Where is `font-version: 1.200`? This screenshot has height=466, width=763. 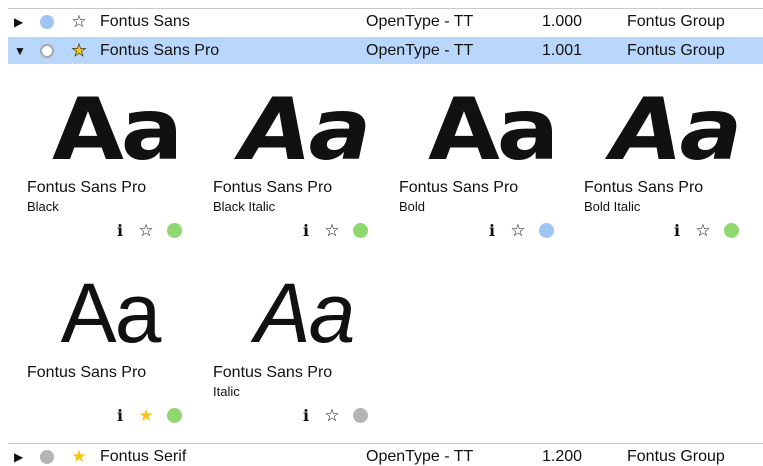
font-version: 1.200 is located at coordinates (562, 456).